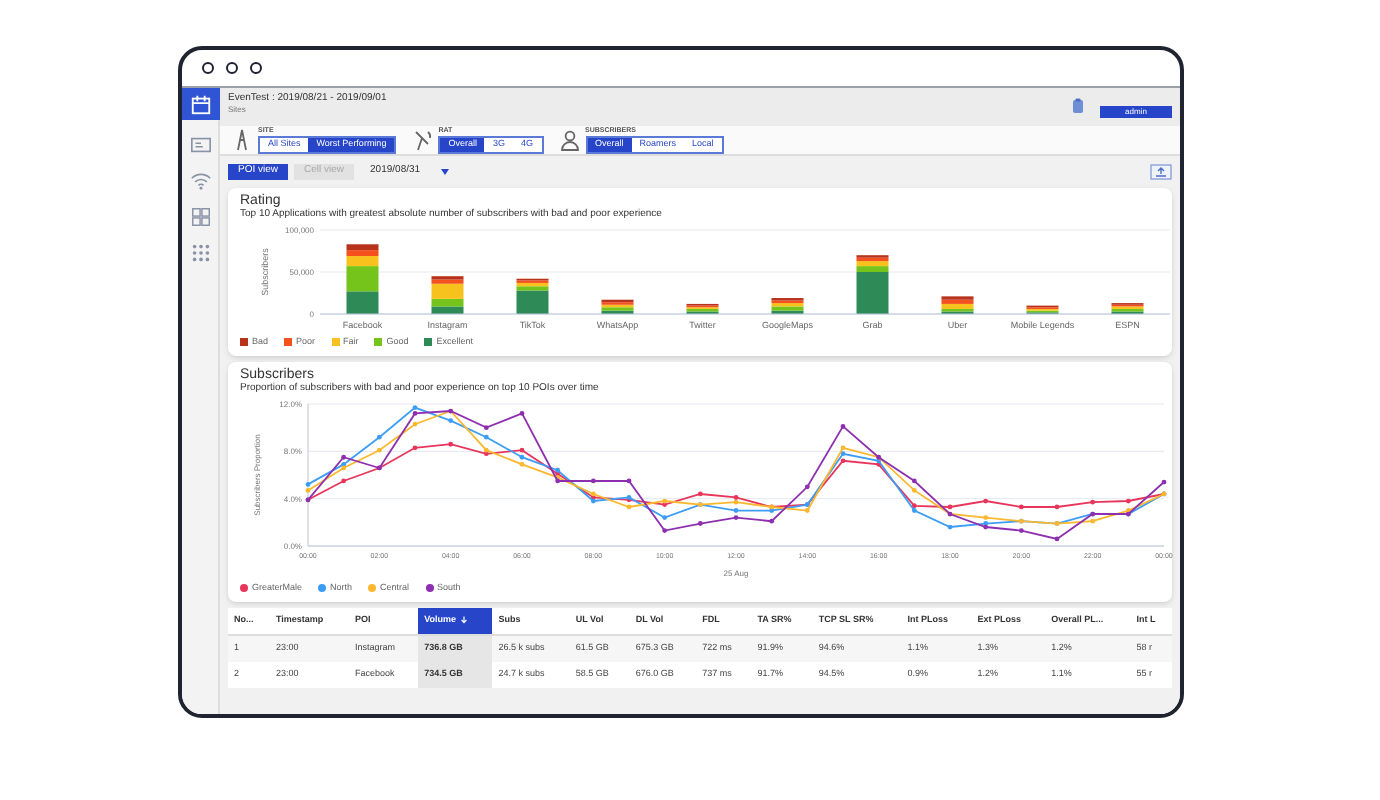  What do you see at coordinates (1078, 106) in the screenshot?
I see `clipboard-icon` at bounding box center [1078, 106].